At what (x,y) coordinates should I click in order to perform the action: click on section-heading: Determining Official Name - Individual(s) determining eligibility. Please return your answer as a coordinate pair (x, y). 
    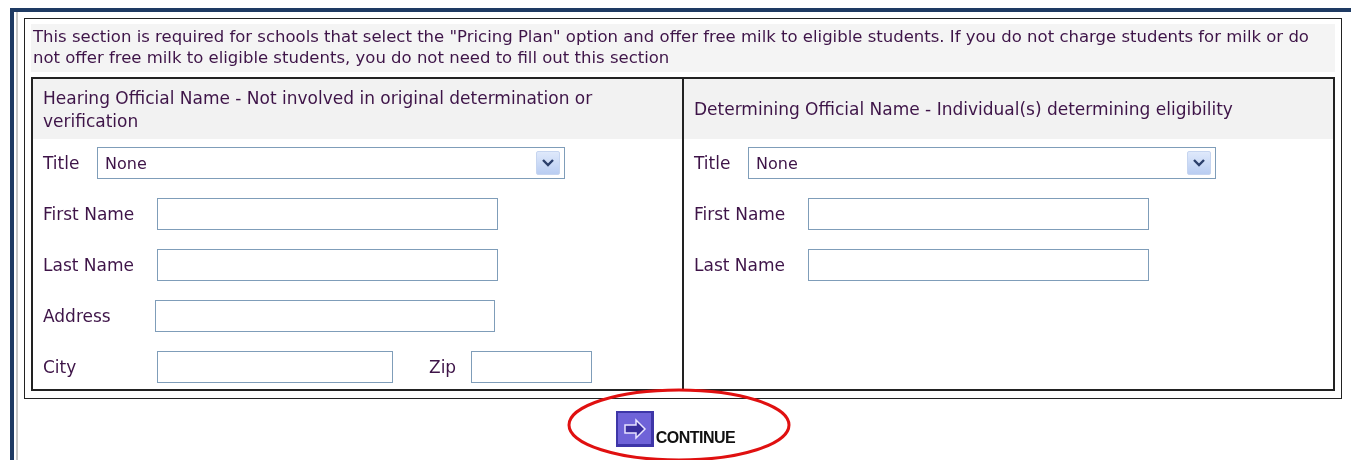
    Looking at the image, I should click on (1008, 109).